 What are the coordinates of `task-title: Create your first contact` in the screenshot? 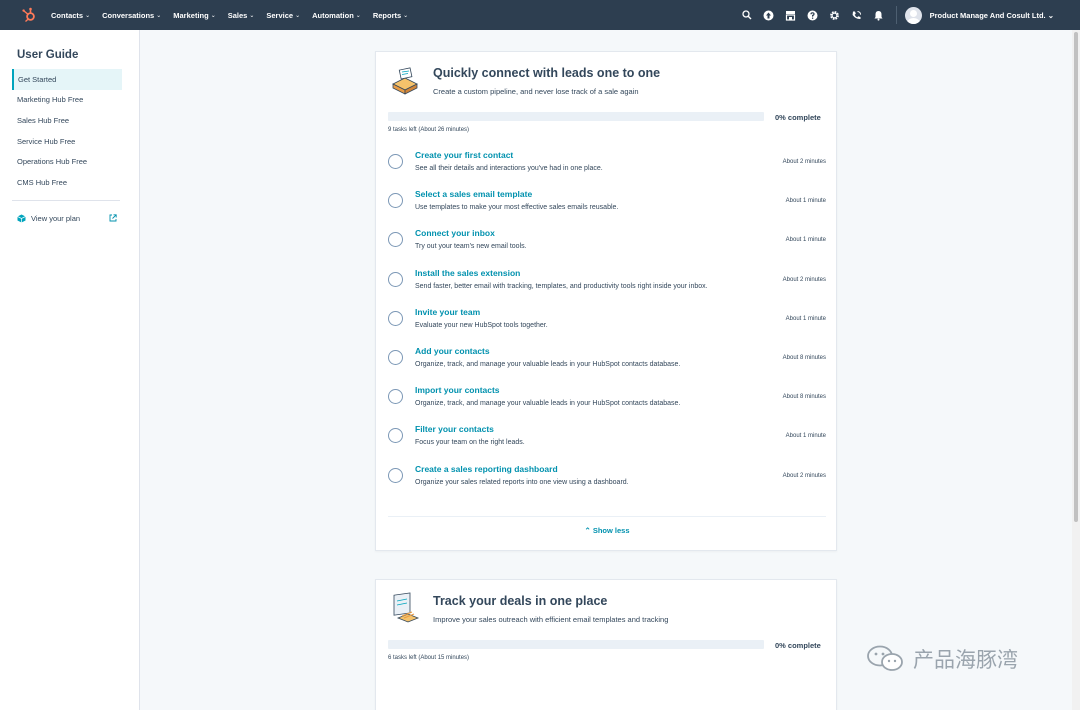 It's located at (464, 155).